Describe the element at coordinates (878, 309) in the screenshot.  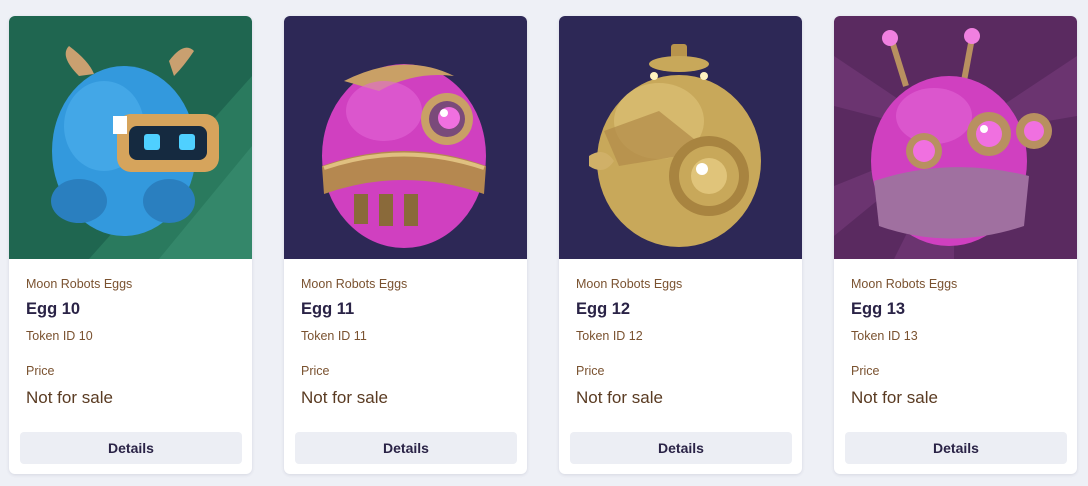
I see `nft-title: Egg 13` at that location.